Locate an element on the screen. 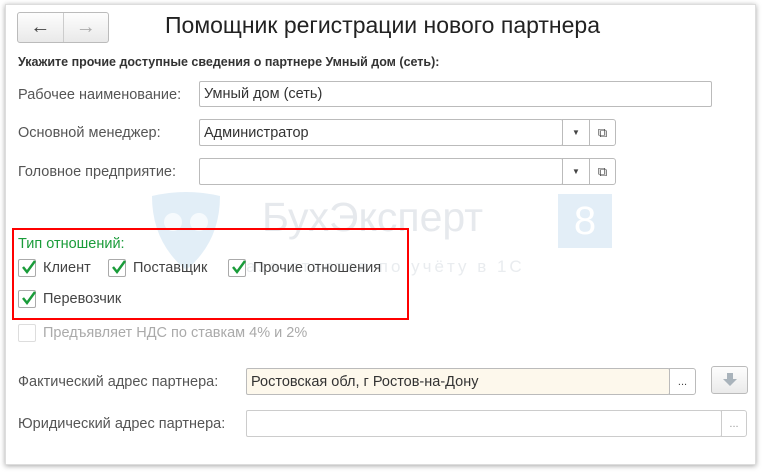  working-name-input: Умный дом (сеть) is located at coordinates (455, 94).